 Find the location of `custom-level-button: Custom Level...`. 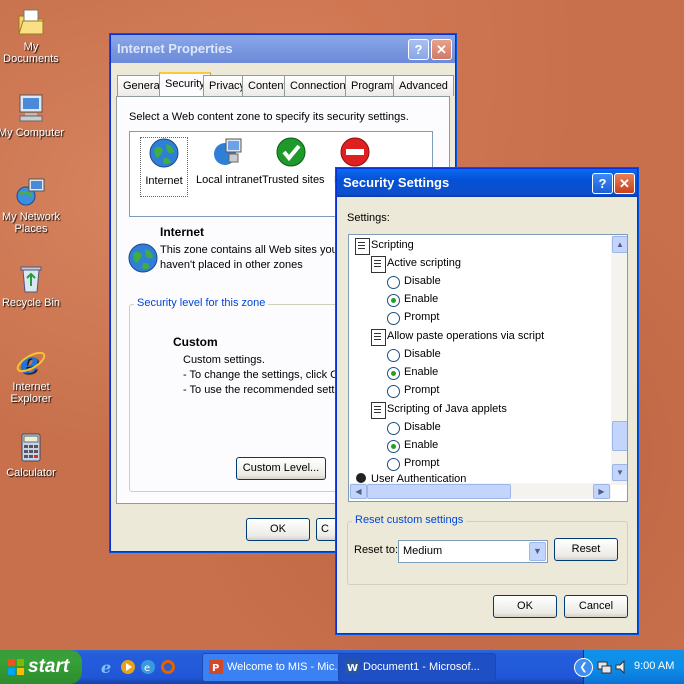

custom-level-button: Custom Level... is located at coordinates (281, 468).